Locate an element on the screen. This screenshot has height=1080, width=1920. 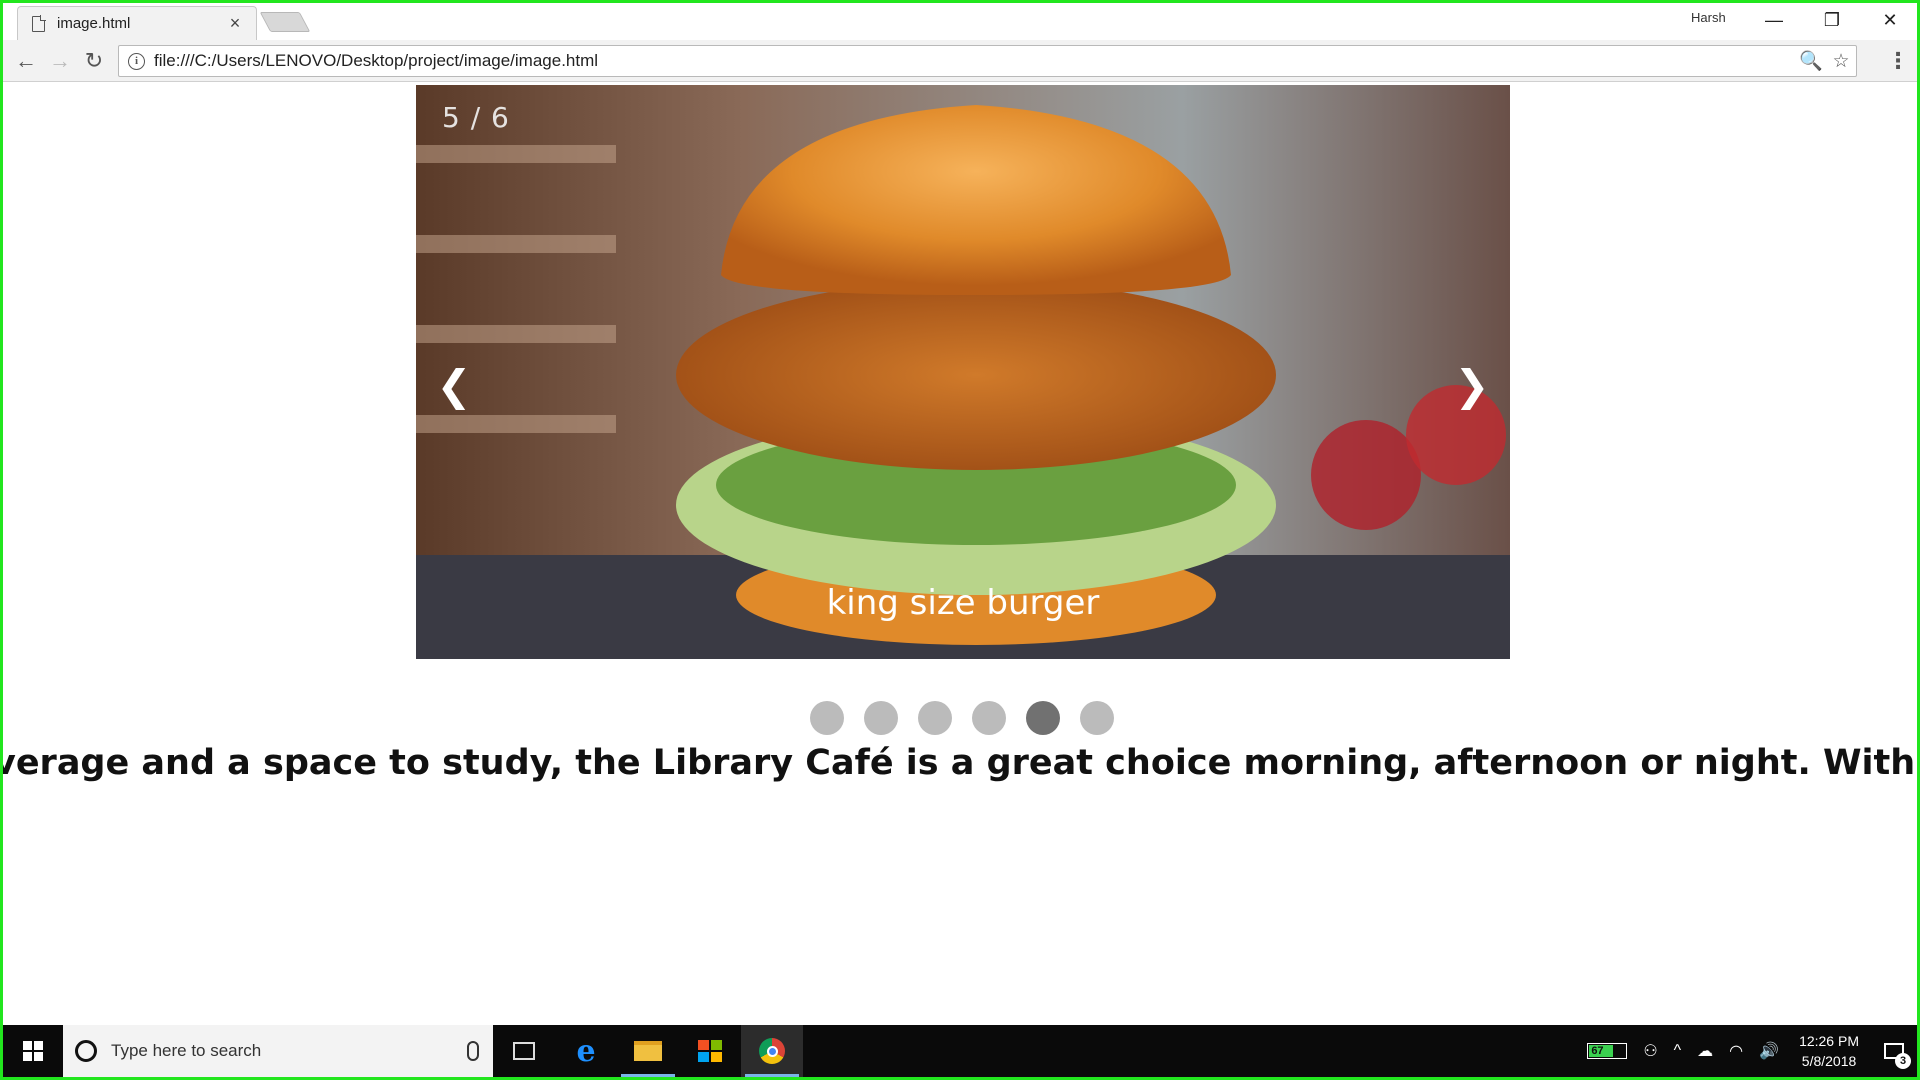
system-tray: 67 ⚇ ^ ☁ ◠ 🔊 12:26 PM 5/8/2018 3 is located at coordinates (1748, 1051).